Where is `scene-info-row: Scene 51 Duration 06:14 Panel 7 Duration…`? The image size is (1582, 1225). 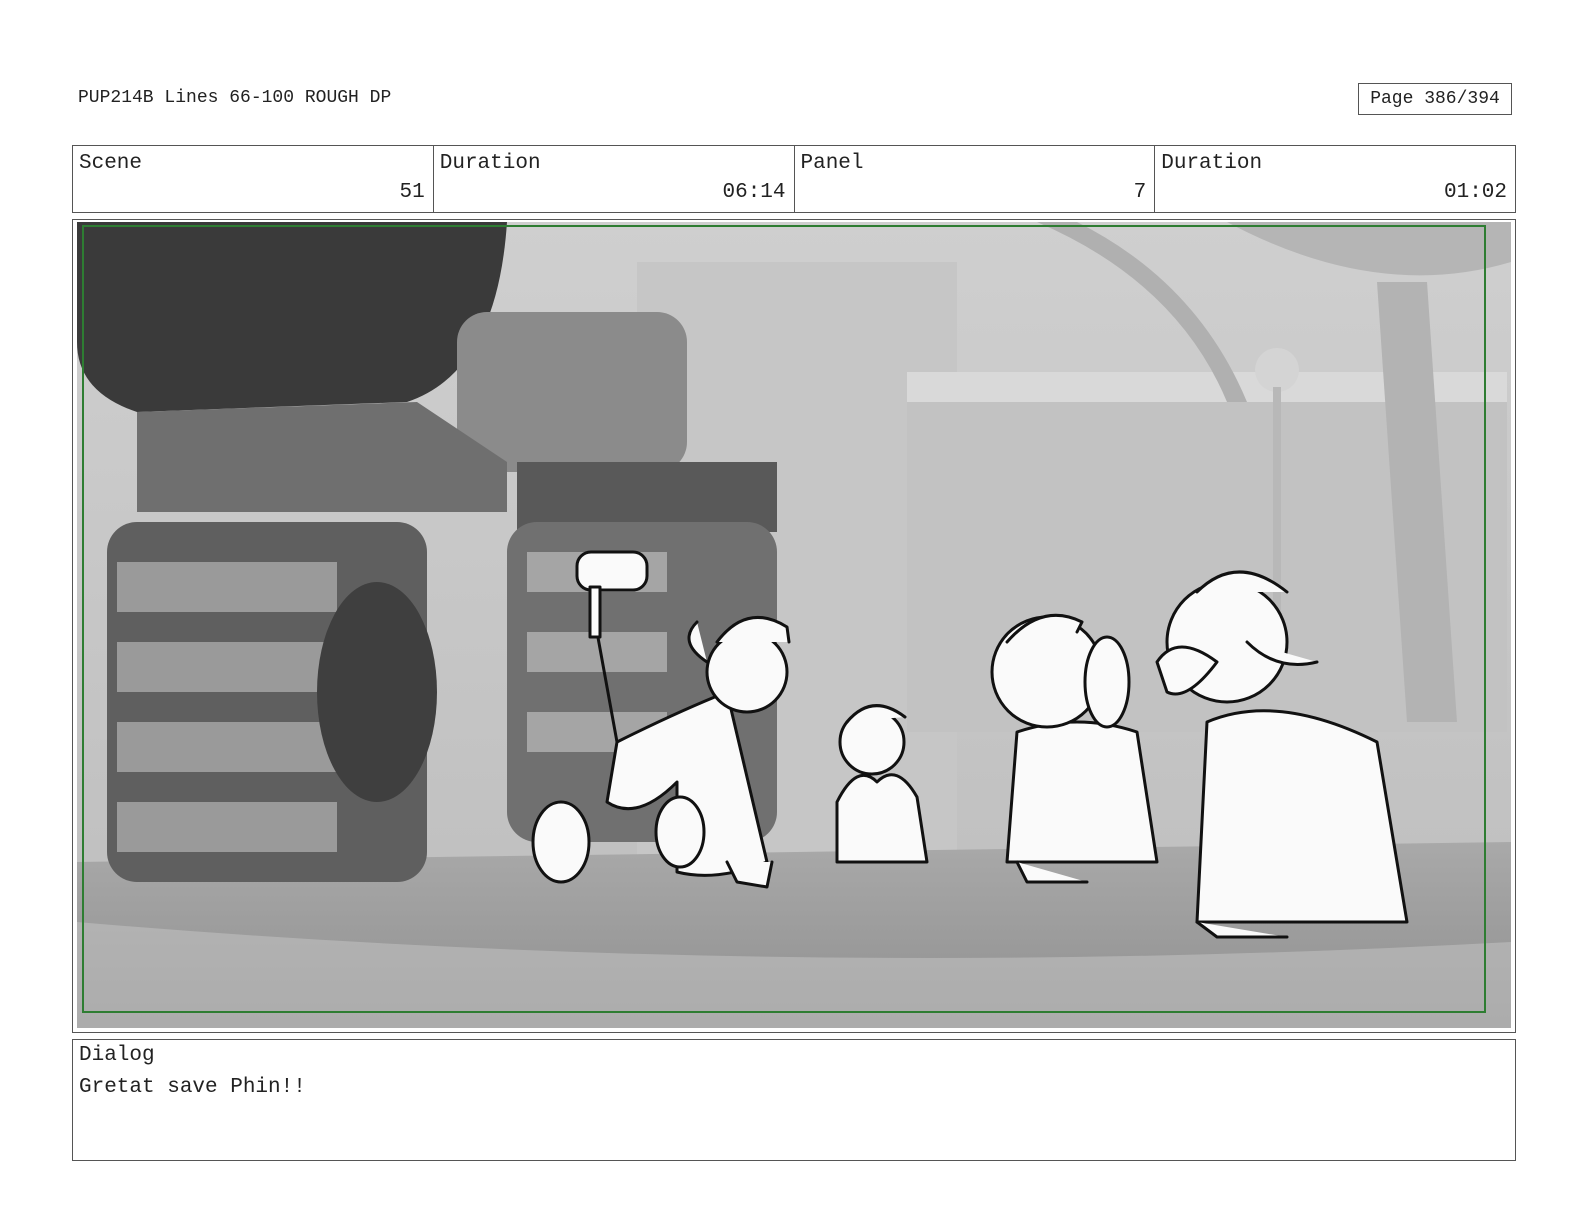 scene-info-row: Scene 51 Duration 06:14 Panel 7 Duration… is located at coordinates (794, 179).